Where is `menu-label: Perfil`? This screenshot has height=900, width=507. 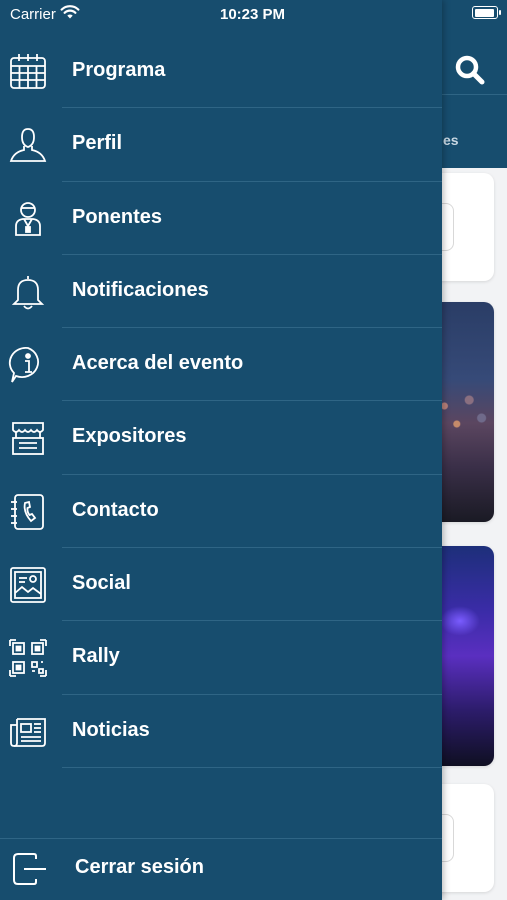 menu-label: Perfil is located at coordinates (97, 143).